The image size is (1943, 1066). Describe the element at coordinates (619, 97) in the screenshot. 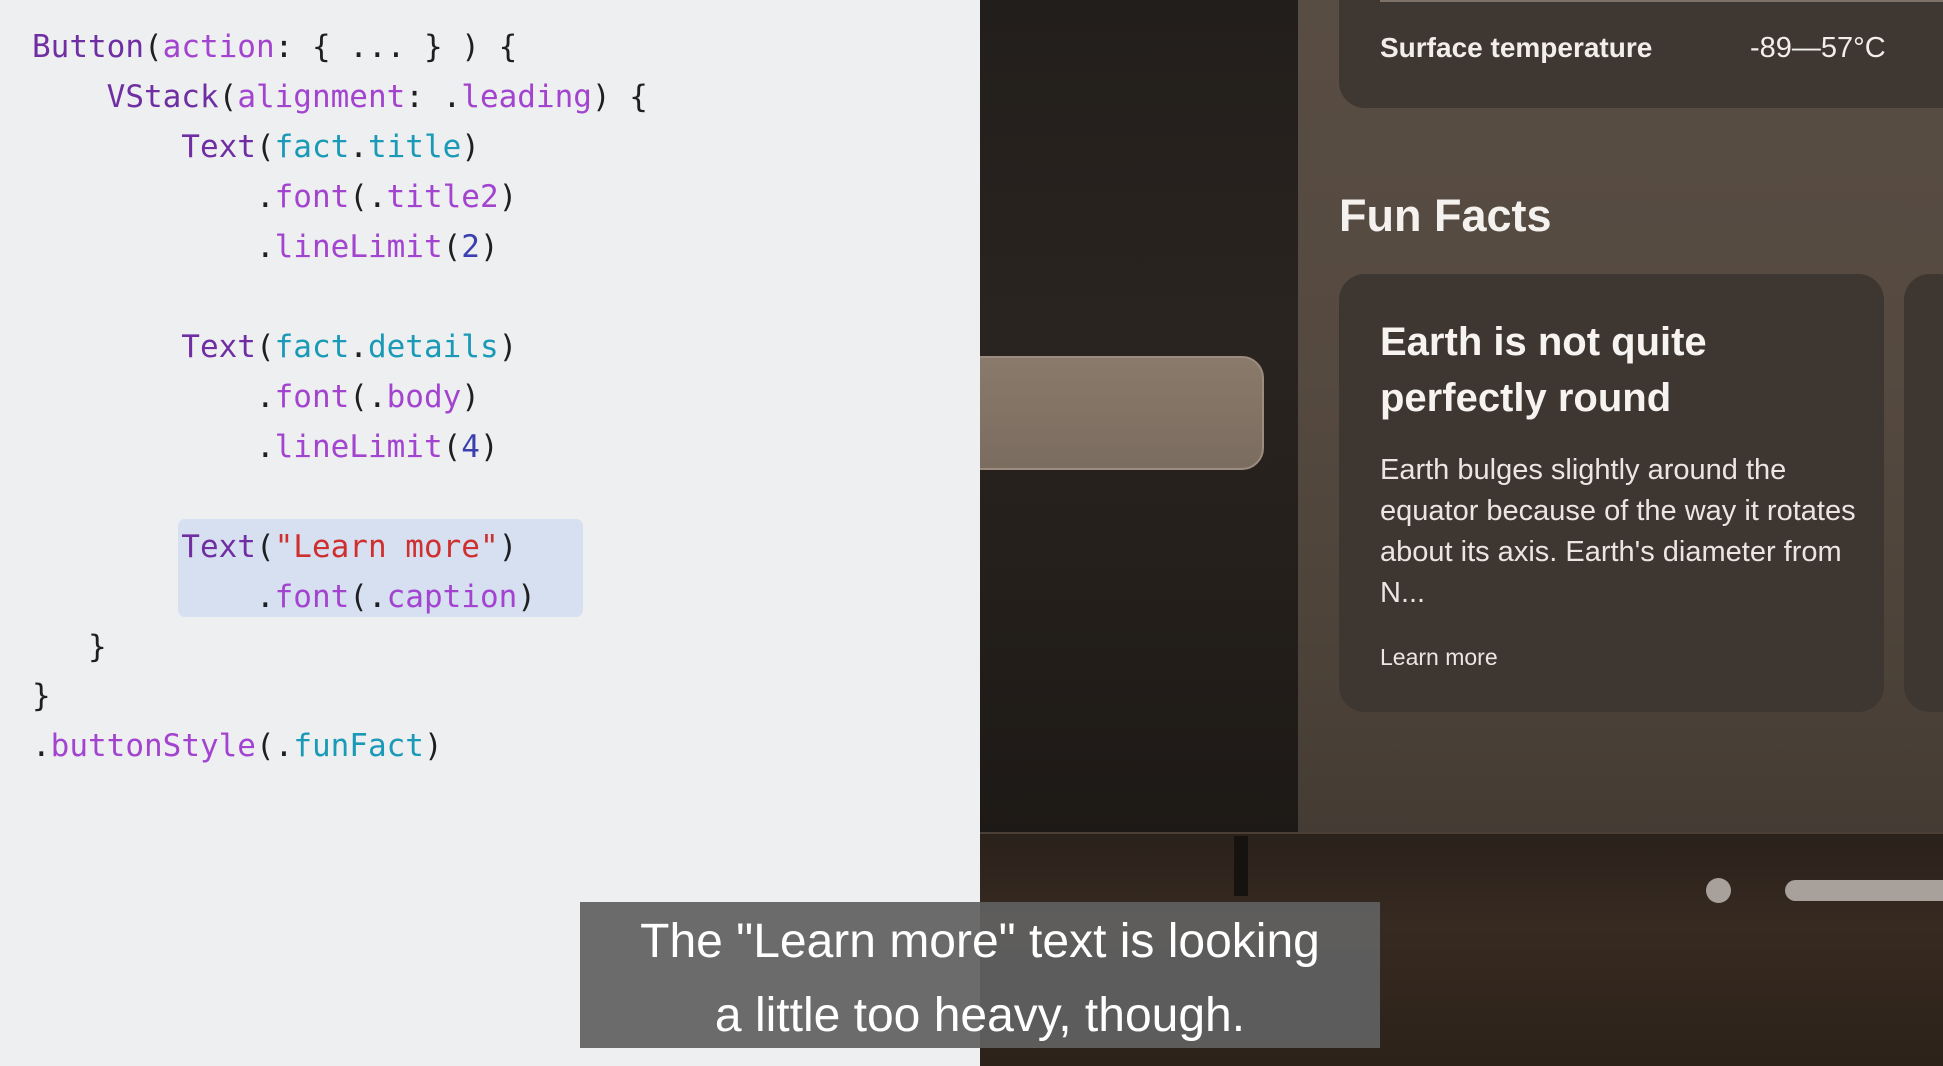

I see `code-token: ) {` at that location.